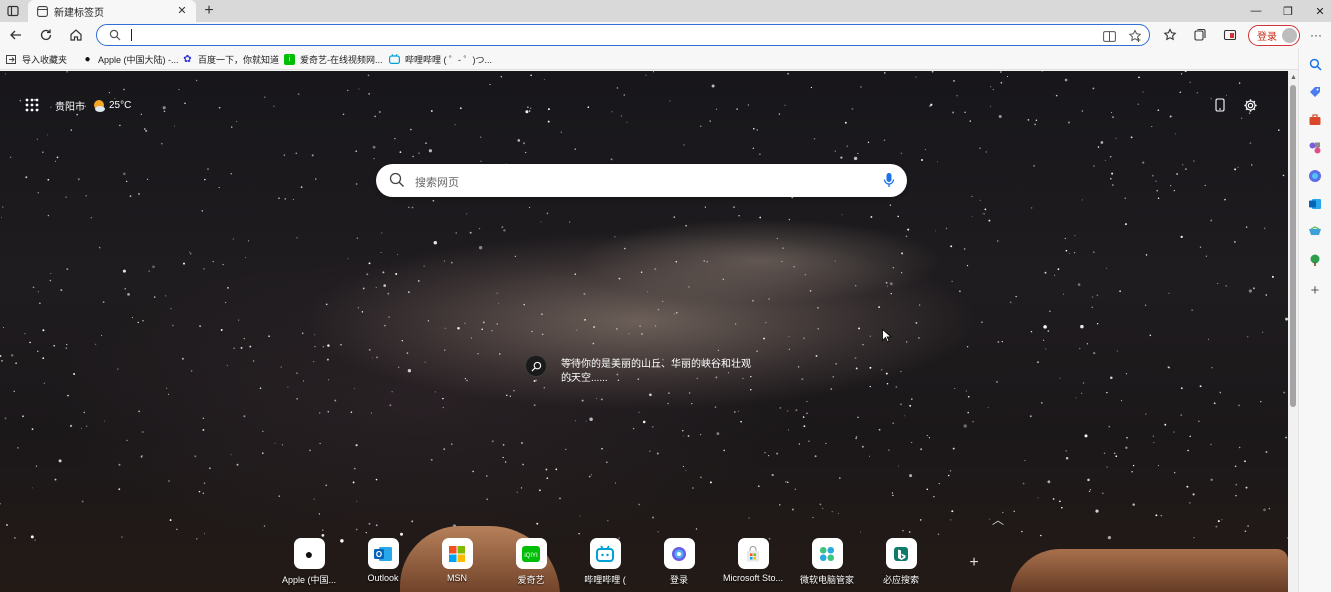 Image resolution: width=1331 pixels, height=592 pixels. I want to click on refresh-icon, so click(46, 35).